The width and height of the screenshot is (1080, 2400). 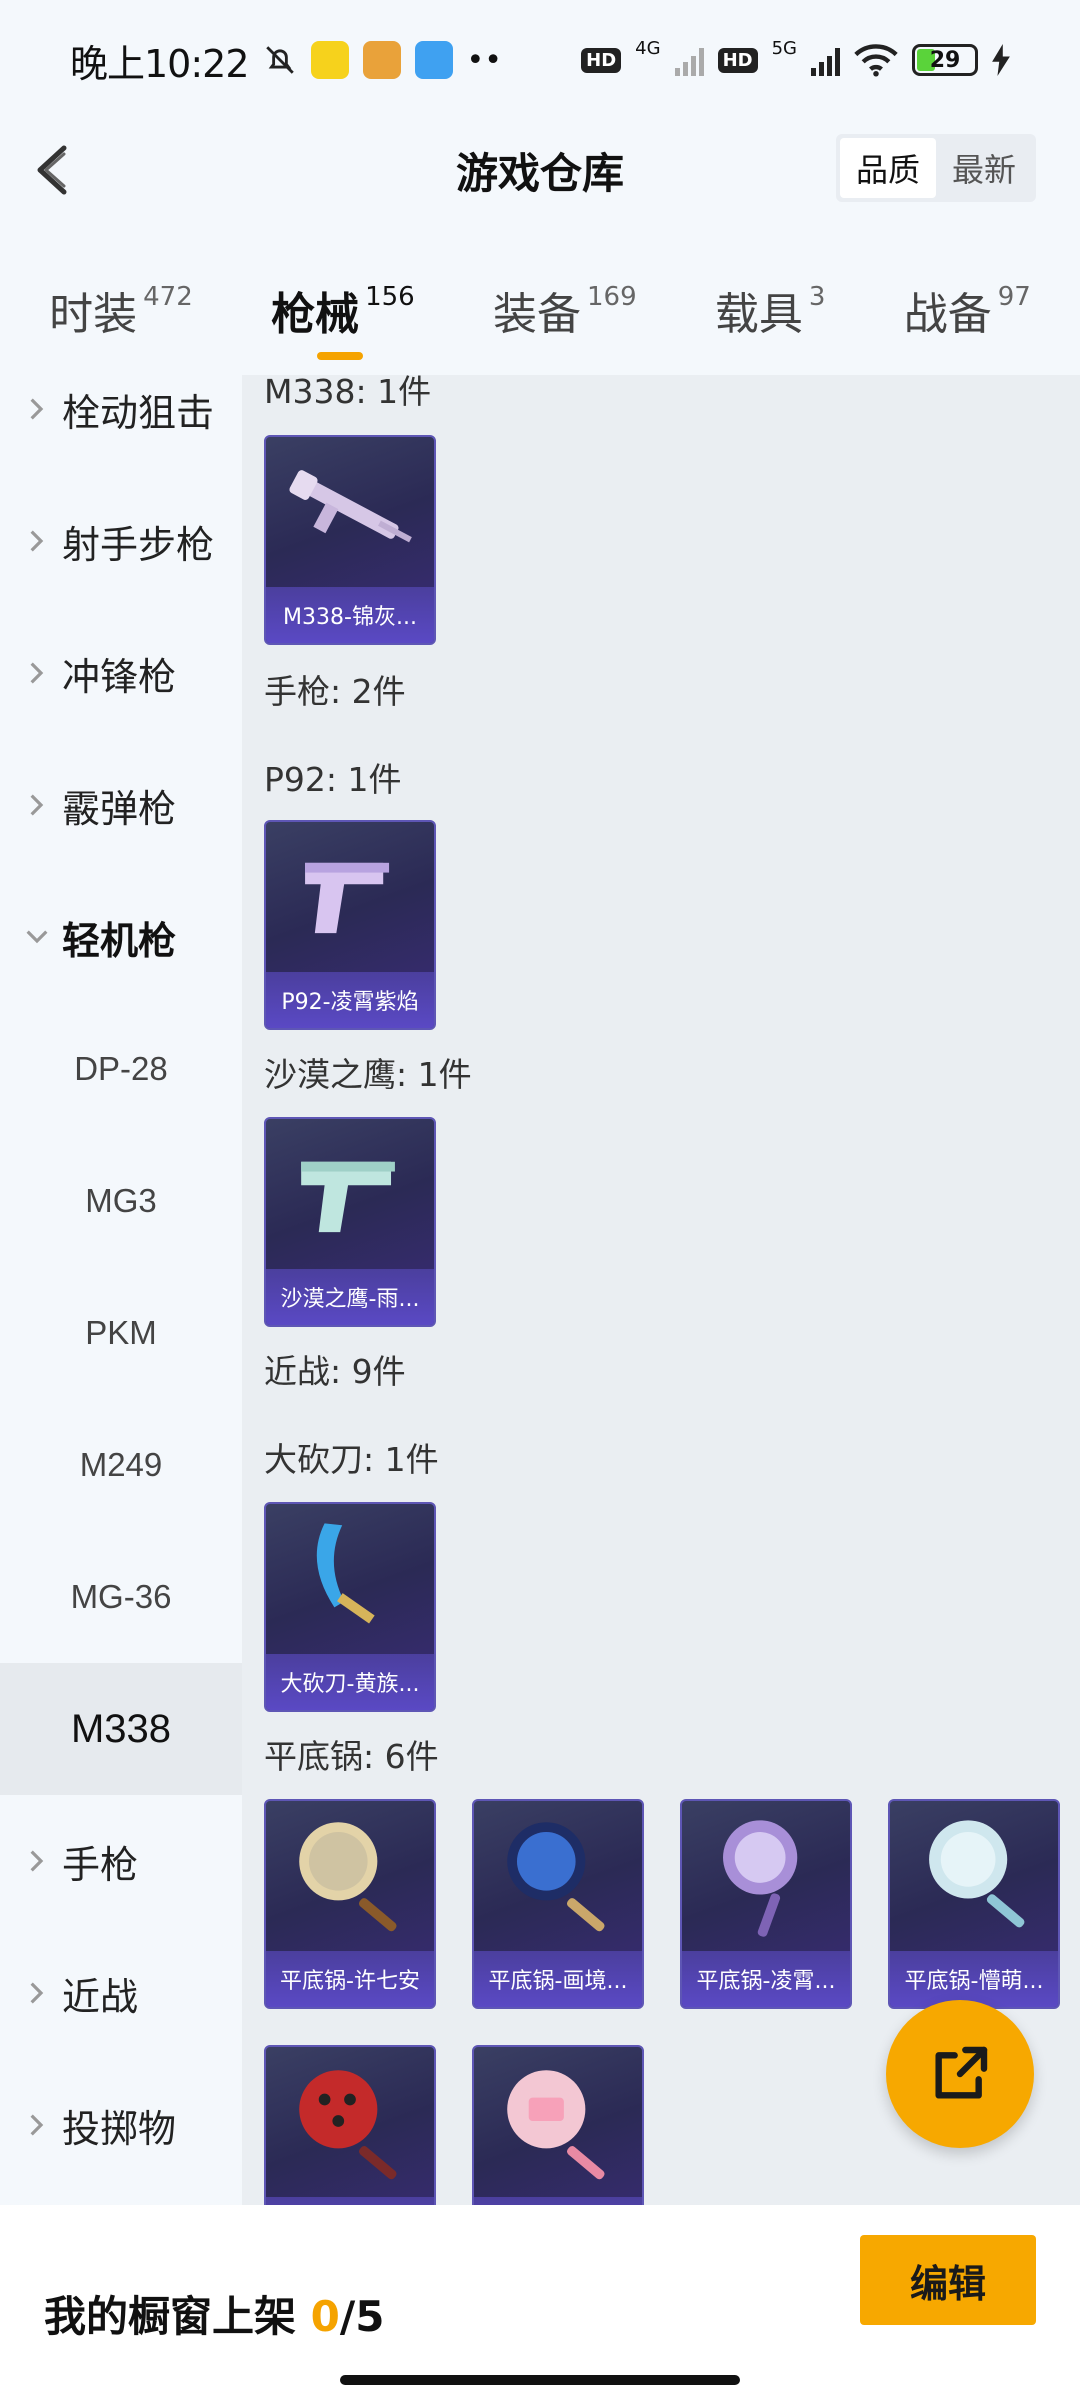 I want to click on item-card: P92-凌霄紫焰, so click(x=350, y=925).